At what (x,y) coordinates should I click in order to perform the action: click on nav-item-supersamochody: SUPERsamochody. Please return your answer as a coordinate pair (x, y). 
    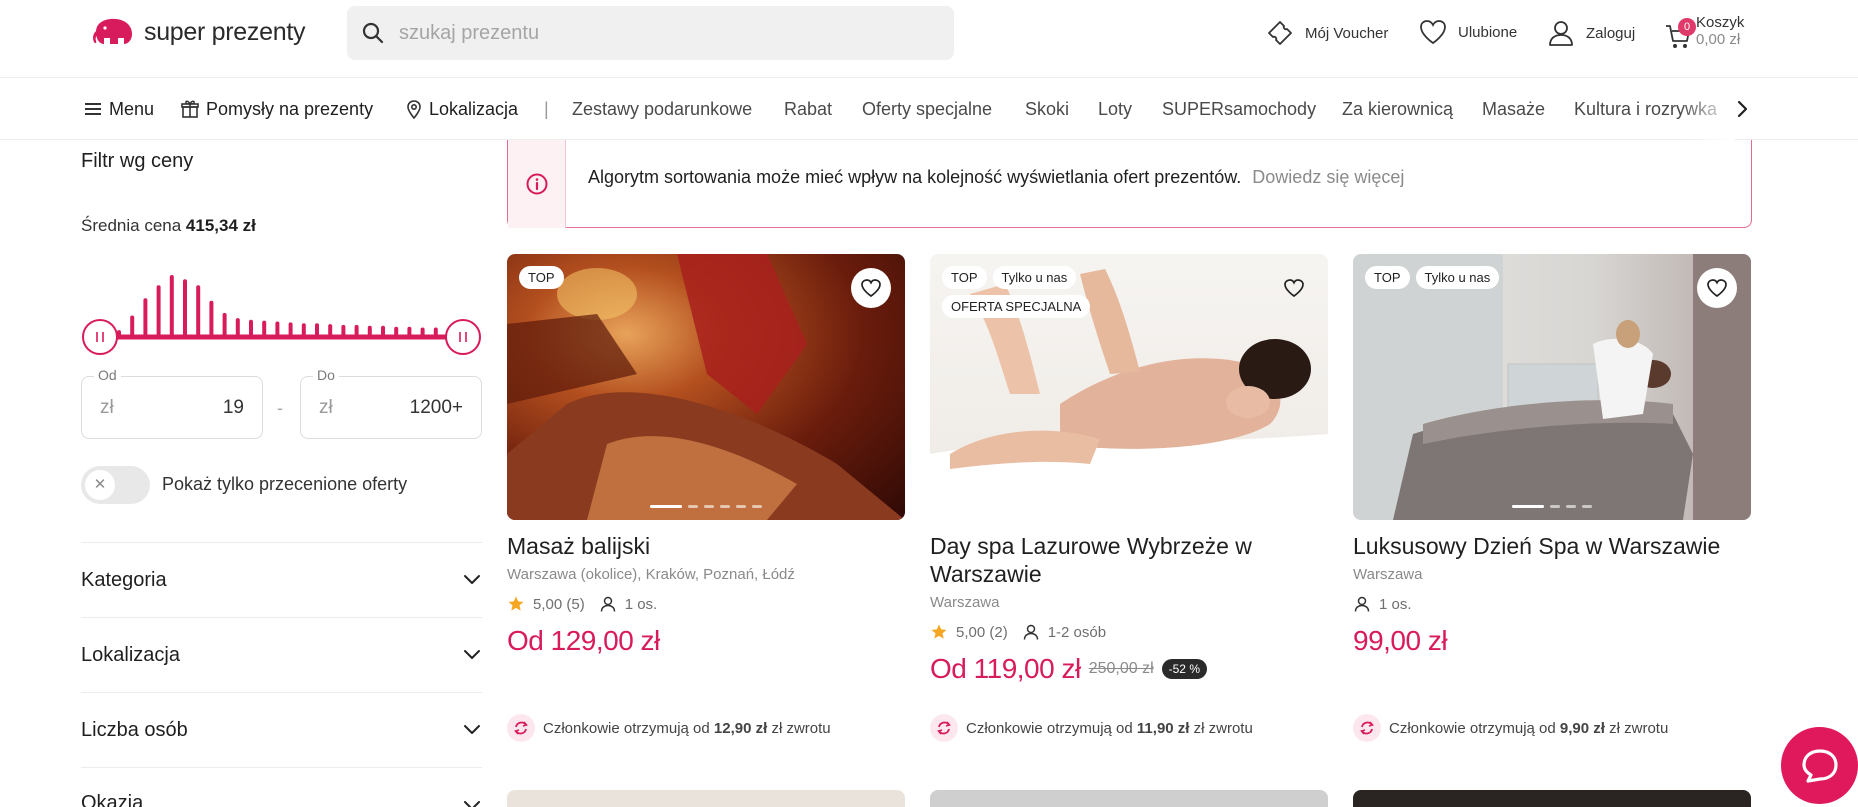
    Looking at the image, I should click on (1239, 109).